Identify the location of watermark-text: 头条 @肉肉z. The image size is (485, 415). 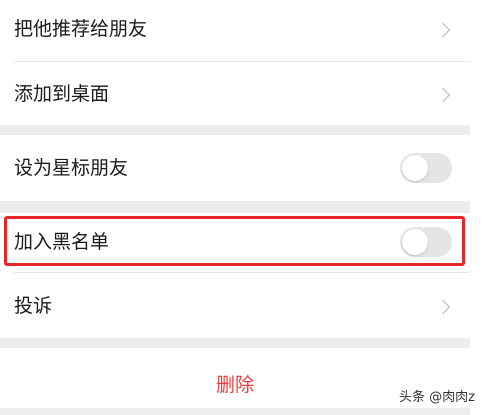
(437, 397).